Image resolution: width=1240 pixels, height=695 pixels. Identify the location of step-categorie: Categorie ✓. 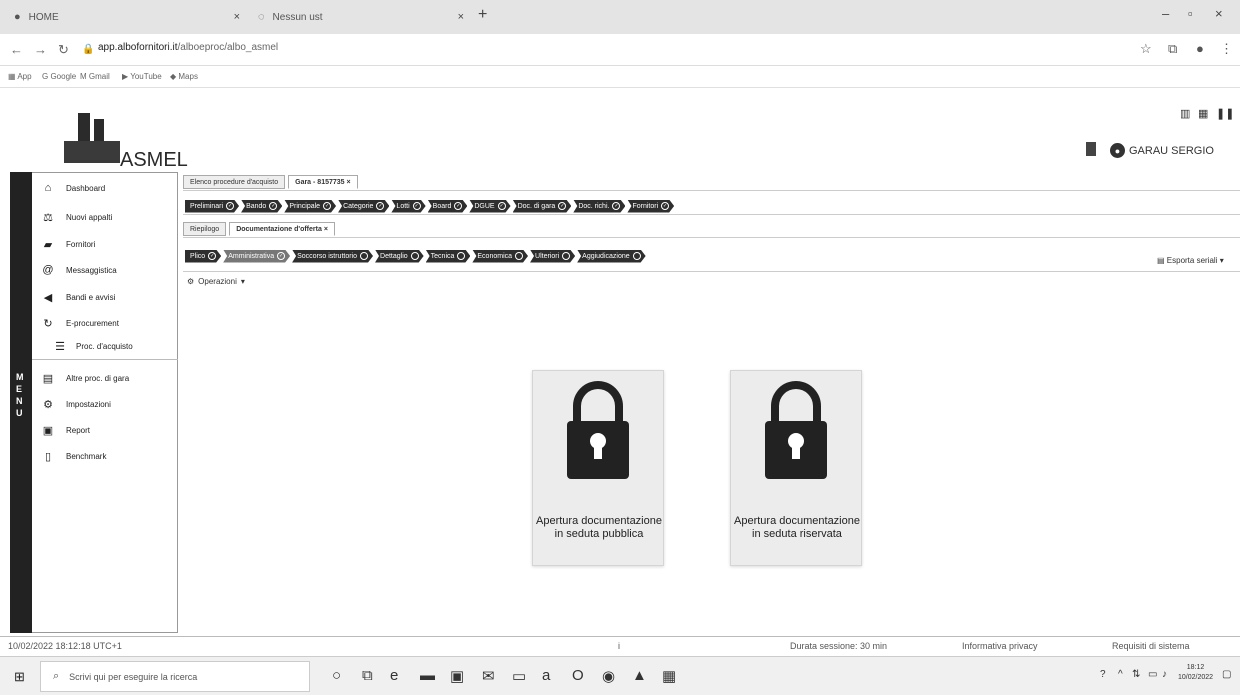
(363, 206).